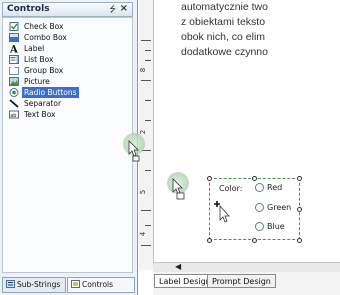  Describe the element at coordinates (223, 37) in the screenshot. I see `text-line: obok nich, co elim` at that location.